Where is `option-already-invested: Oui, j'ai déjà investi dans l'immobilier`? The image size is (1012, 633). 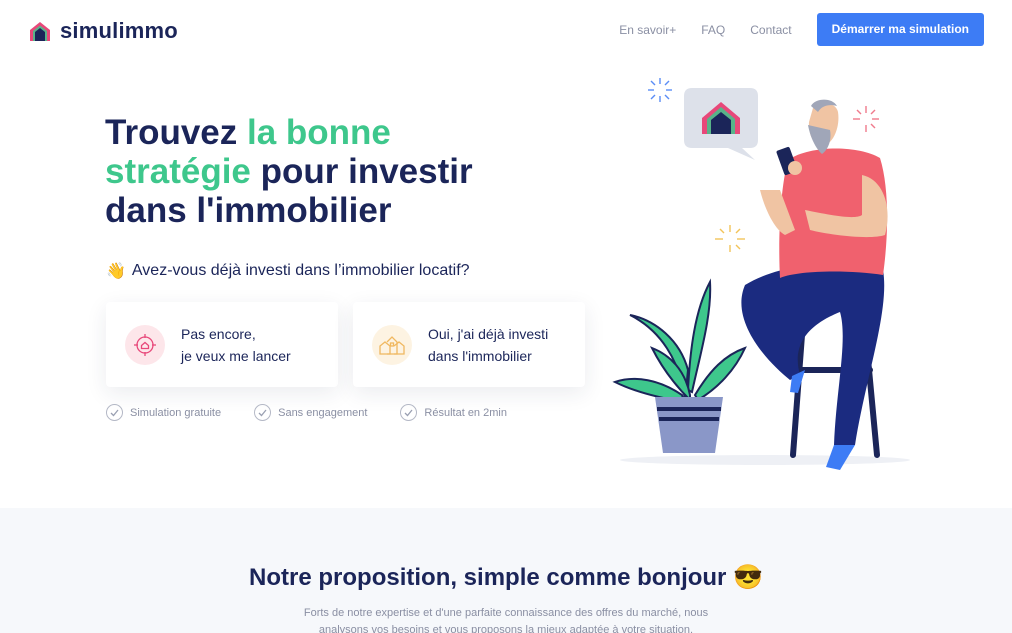
option-already-invested: Oui, j'ai déjà investi dans l'immobilier is located at coordinates (469, 344).